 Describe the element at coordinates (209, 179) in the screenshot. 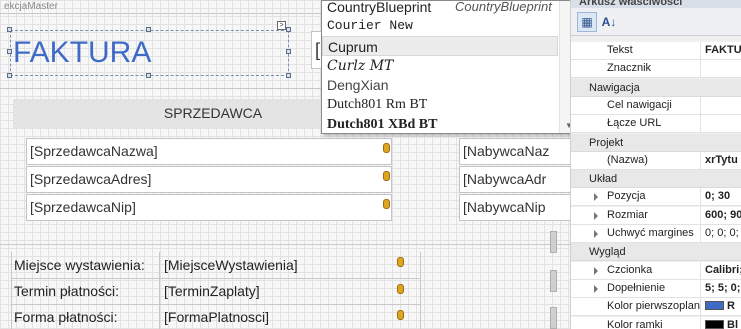

I see `seller-address-field: [SprzedawcaAdres]` at that location.